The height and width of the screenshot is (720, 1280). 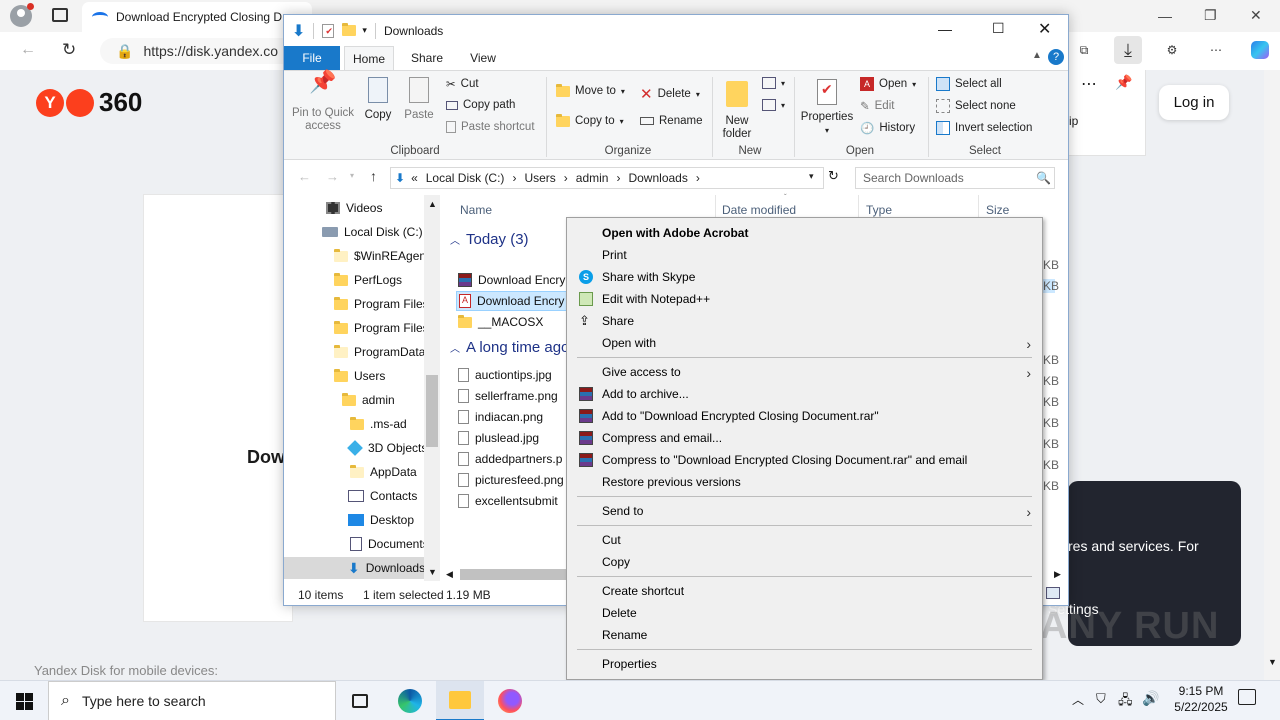 What do you see at coordinates (1201, 699) in the screenshot?
I see `clock: 9:15 PM 5/22/2025` at bounding box center [1201, 699].